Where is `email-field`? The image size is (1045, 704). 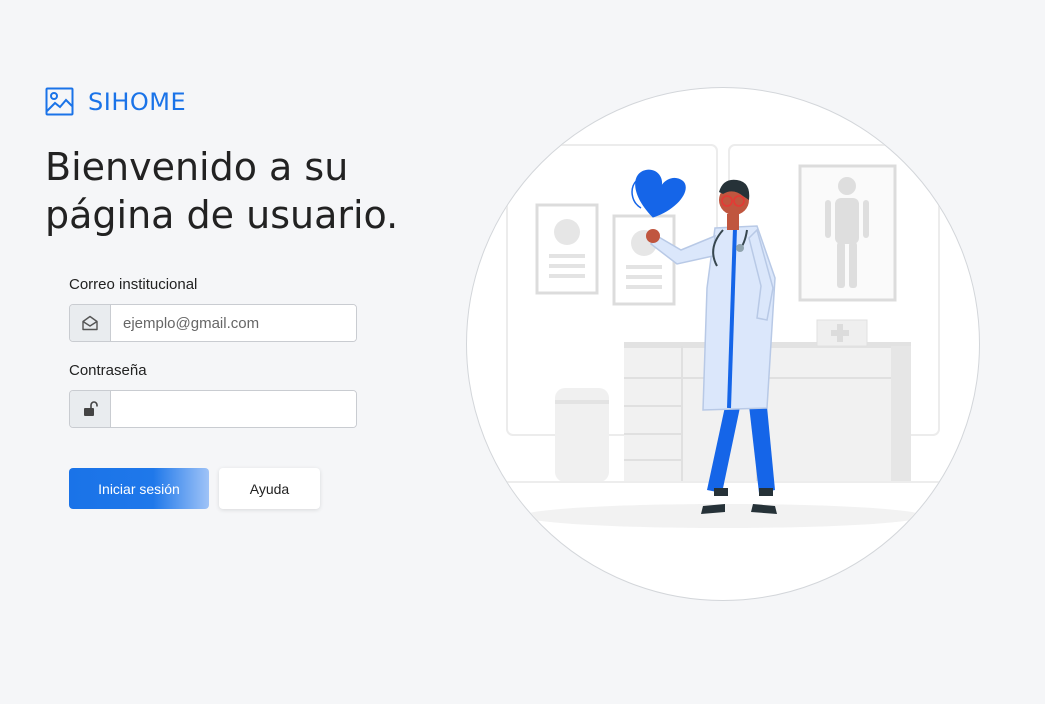 email-field is located at coordinates (233, 323).